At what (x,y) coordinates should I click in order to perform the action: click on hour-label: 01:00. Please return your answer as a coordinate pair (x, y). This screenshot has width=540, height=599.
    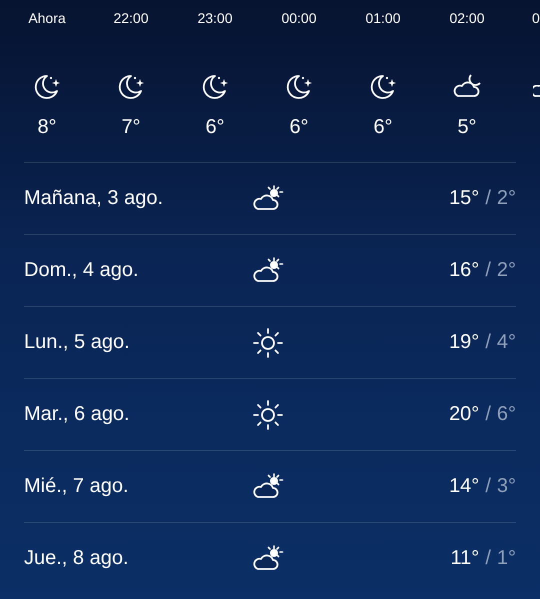
    Looking at the image, I should click on (383, 18).